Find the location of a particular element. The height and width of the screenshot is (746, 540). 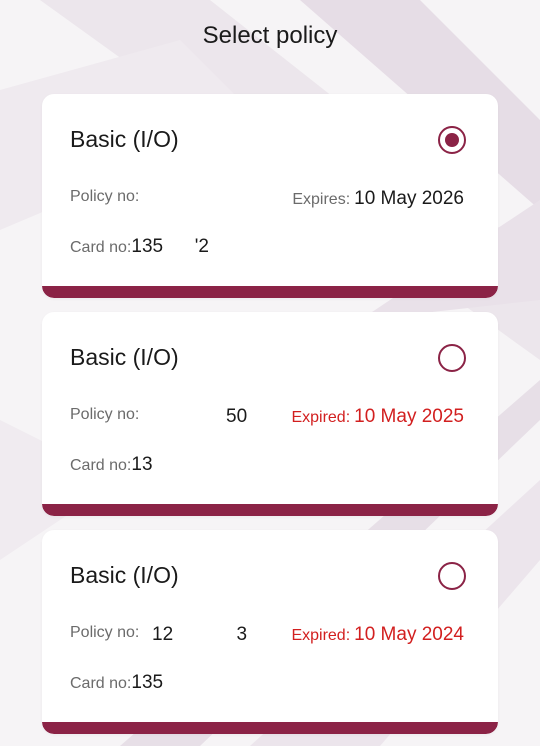

expiry-label: Expires: is located at coordinates (321, 199).